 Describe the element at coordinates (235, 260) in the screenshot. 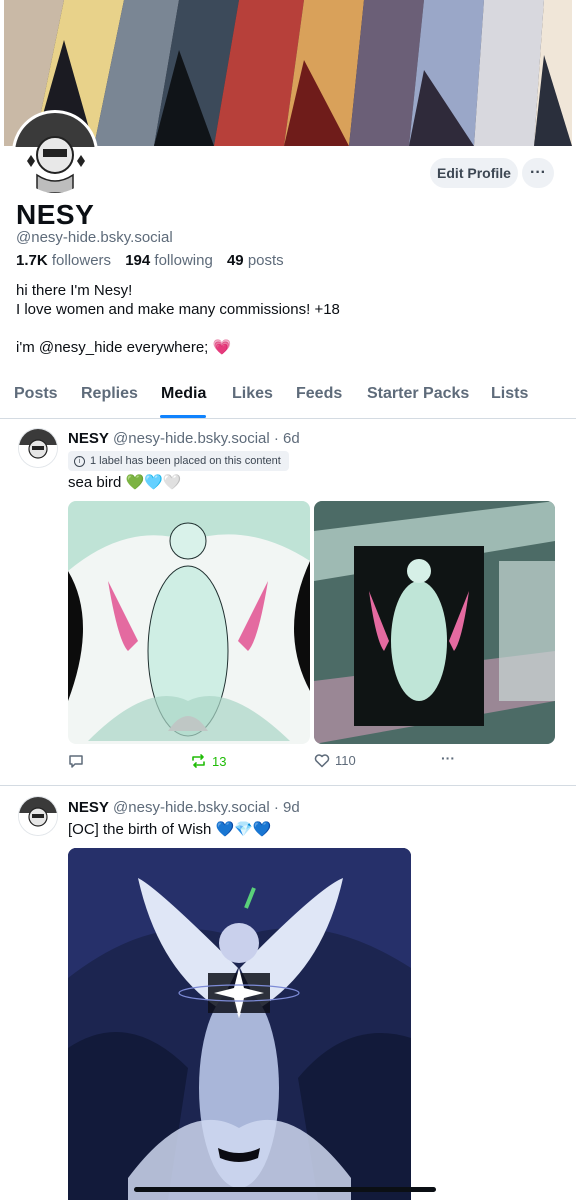

I see `posts-count: 49` at that location.